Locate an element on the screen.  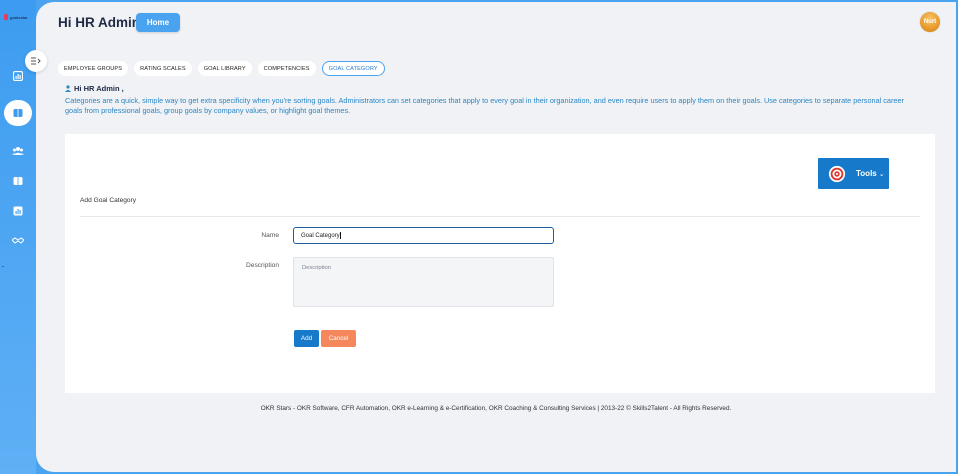
description-textarea: Description is located at coordinates (423, 282).